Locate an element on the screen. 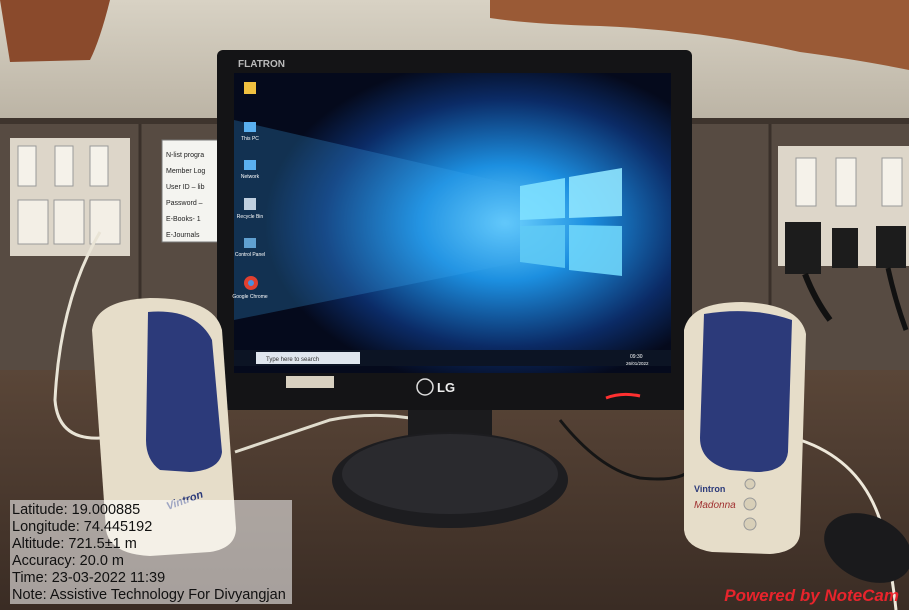  notice-line: N-list progra is located at coordinates (185, 155).